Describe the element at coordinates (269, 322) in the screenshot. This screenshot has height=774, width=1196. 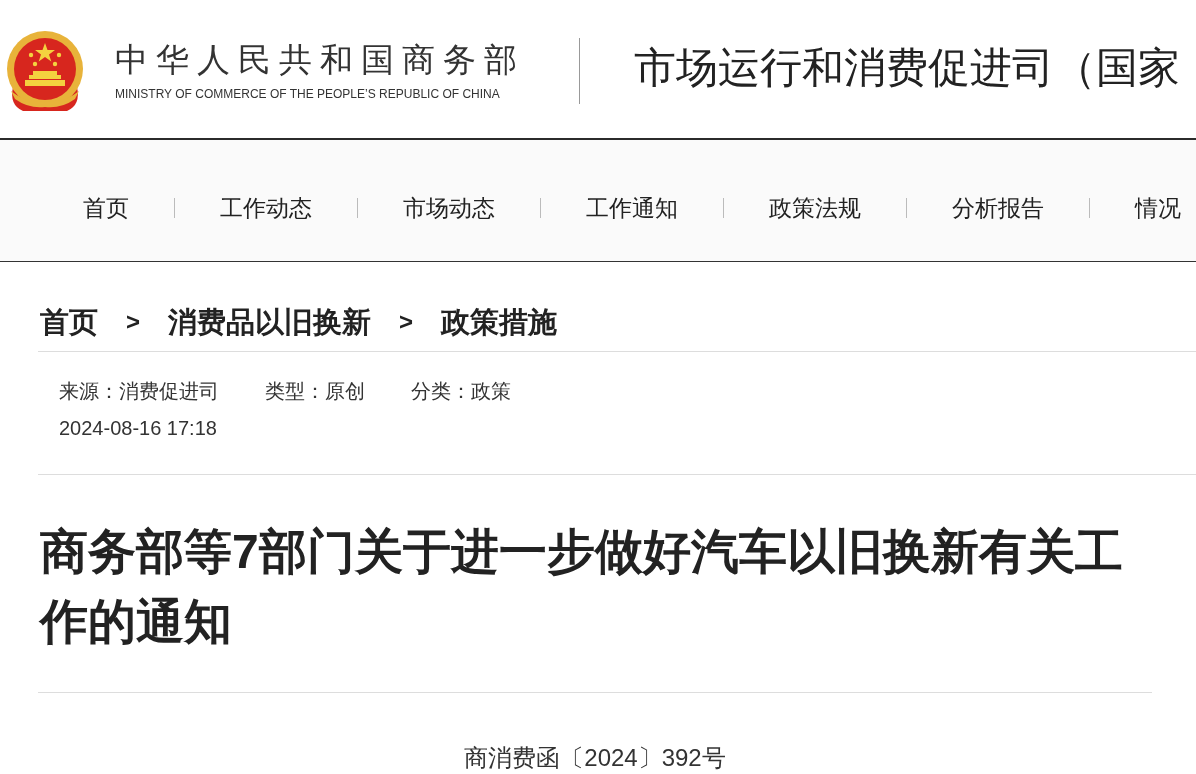
I see `breadcrumb-link: 消费品以旧换新` at that location.